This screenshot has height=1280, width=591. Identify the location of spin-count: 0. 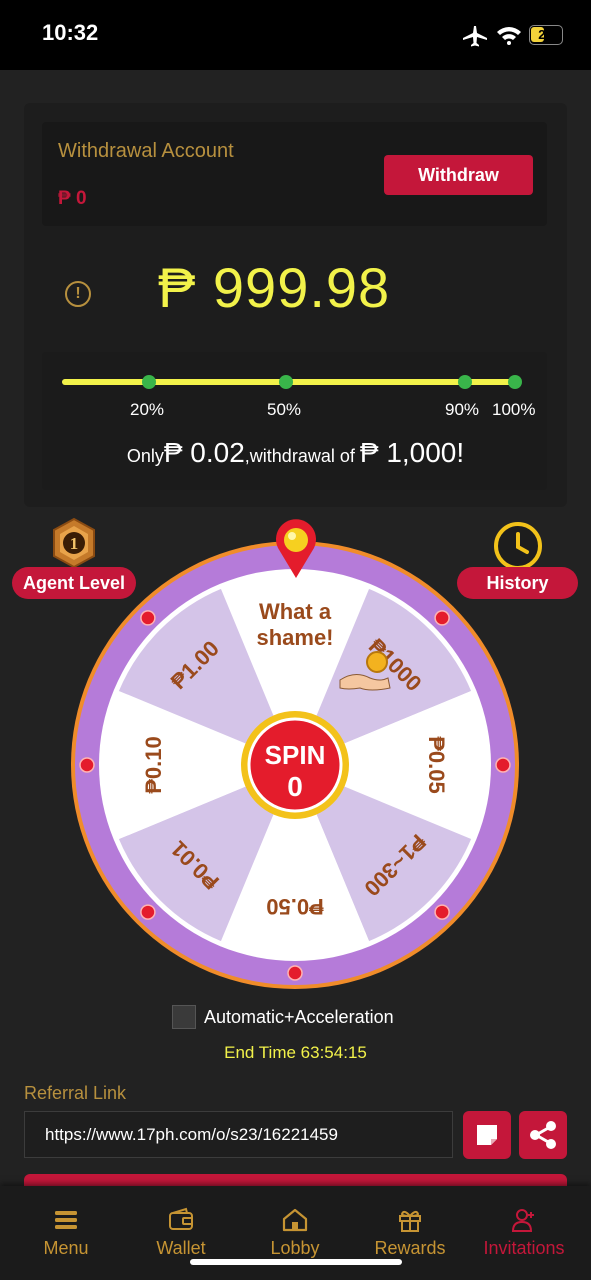
(295, 786).